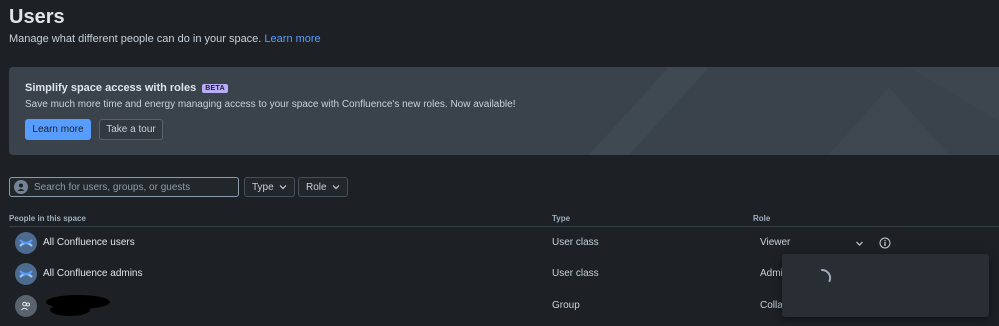  I want to click on row-role: Admi, so click(771, 273).